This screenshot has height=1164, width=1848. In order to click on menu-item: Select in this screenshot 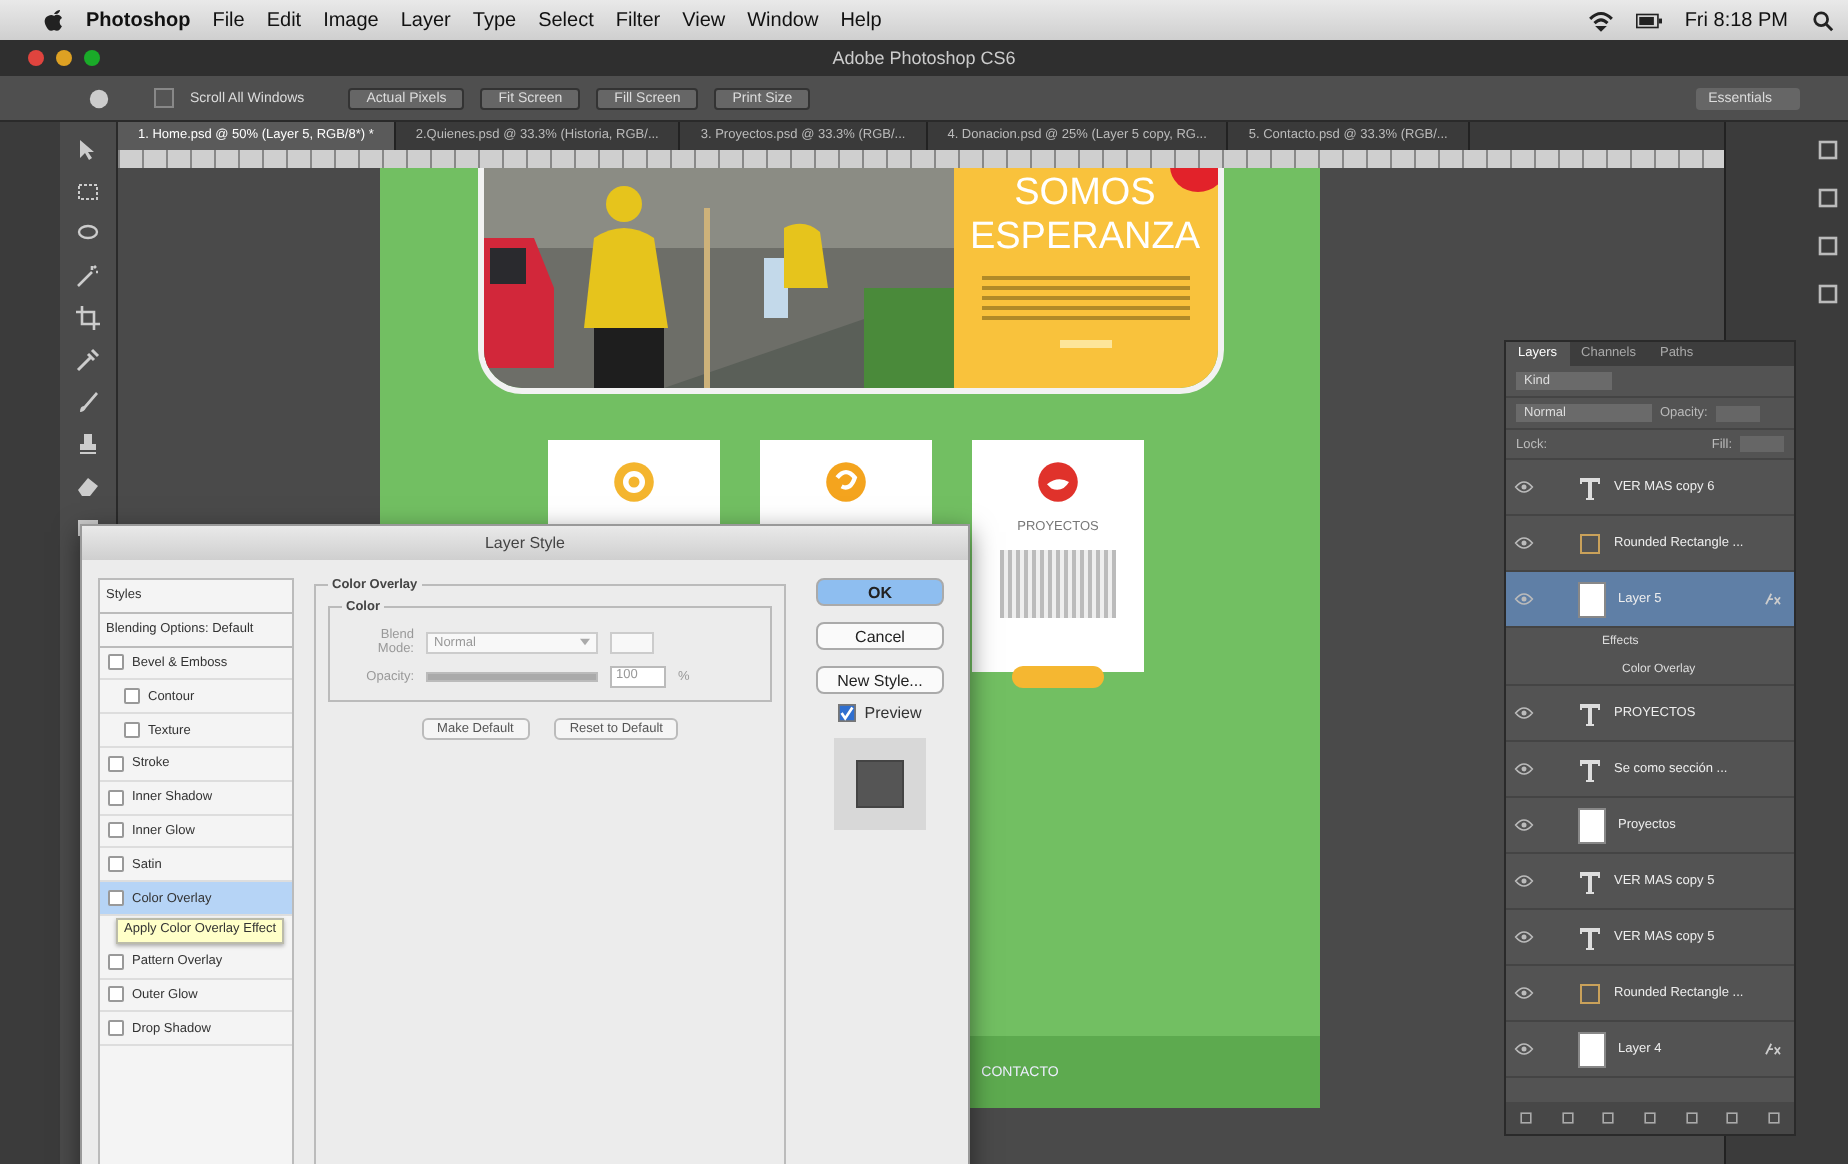, I will do `click(566, 20)`.